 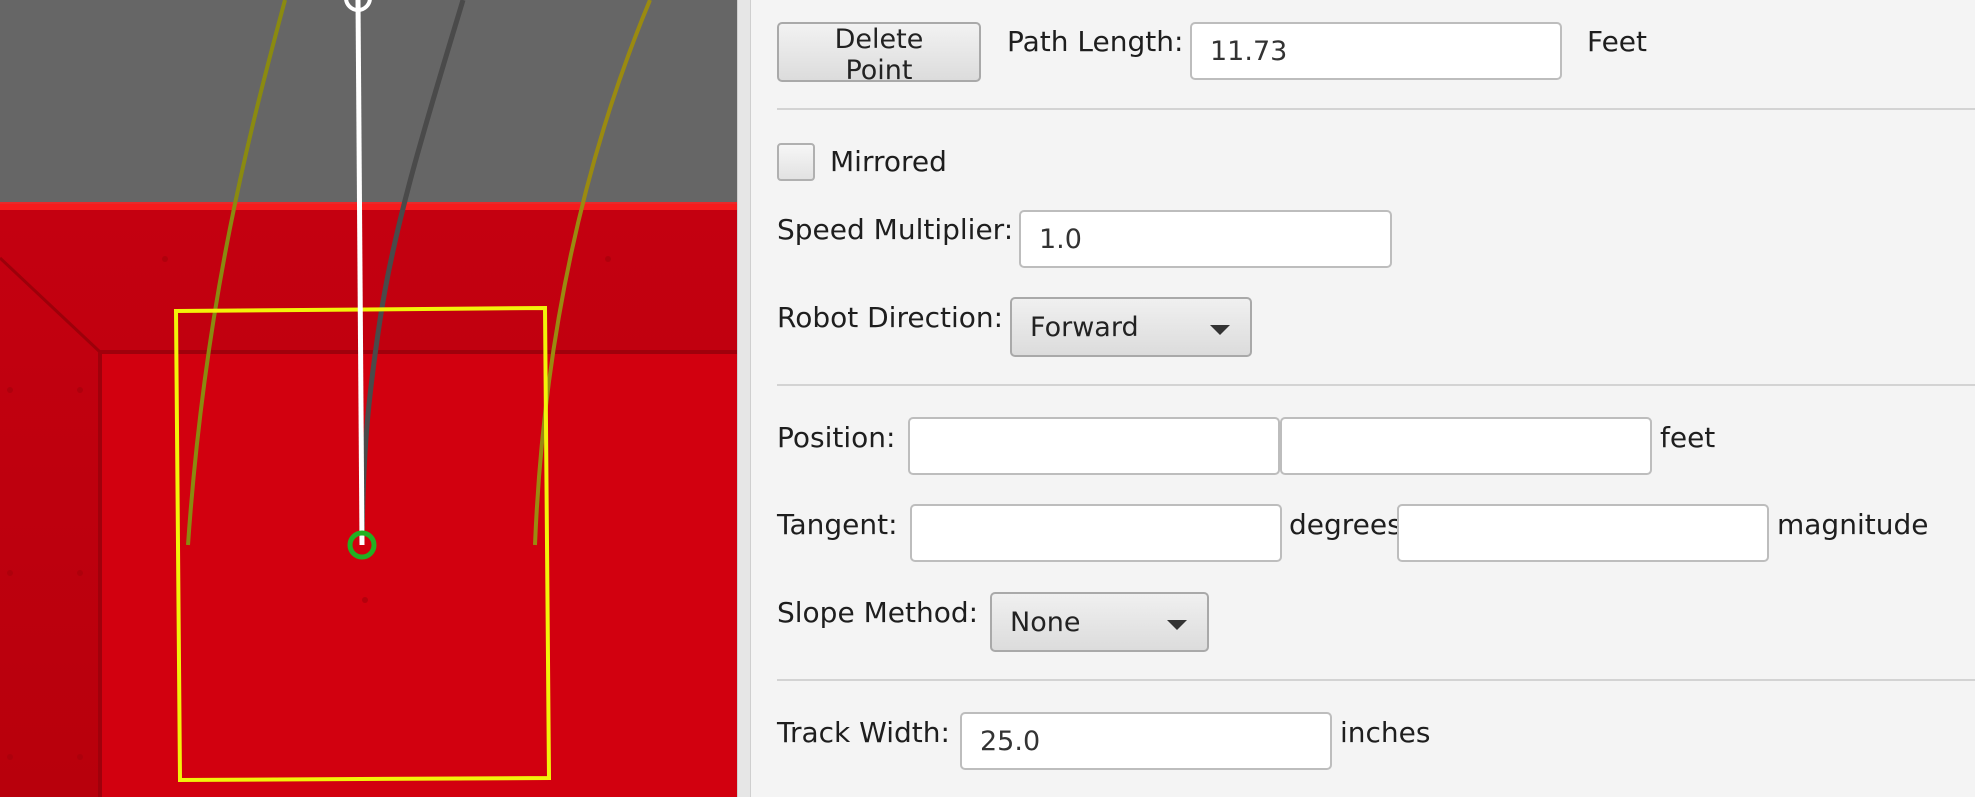 What do you see at coordinates (879, 54) in the screenshot?
I see `delete-point-button: Delete Point` at bounding box center [879, 54].